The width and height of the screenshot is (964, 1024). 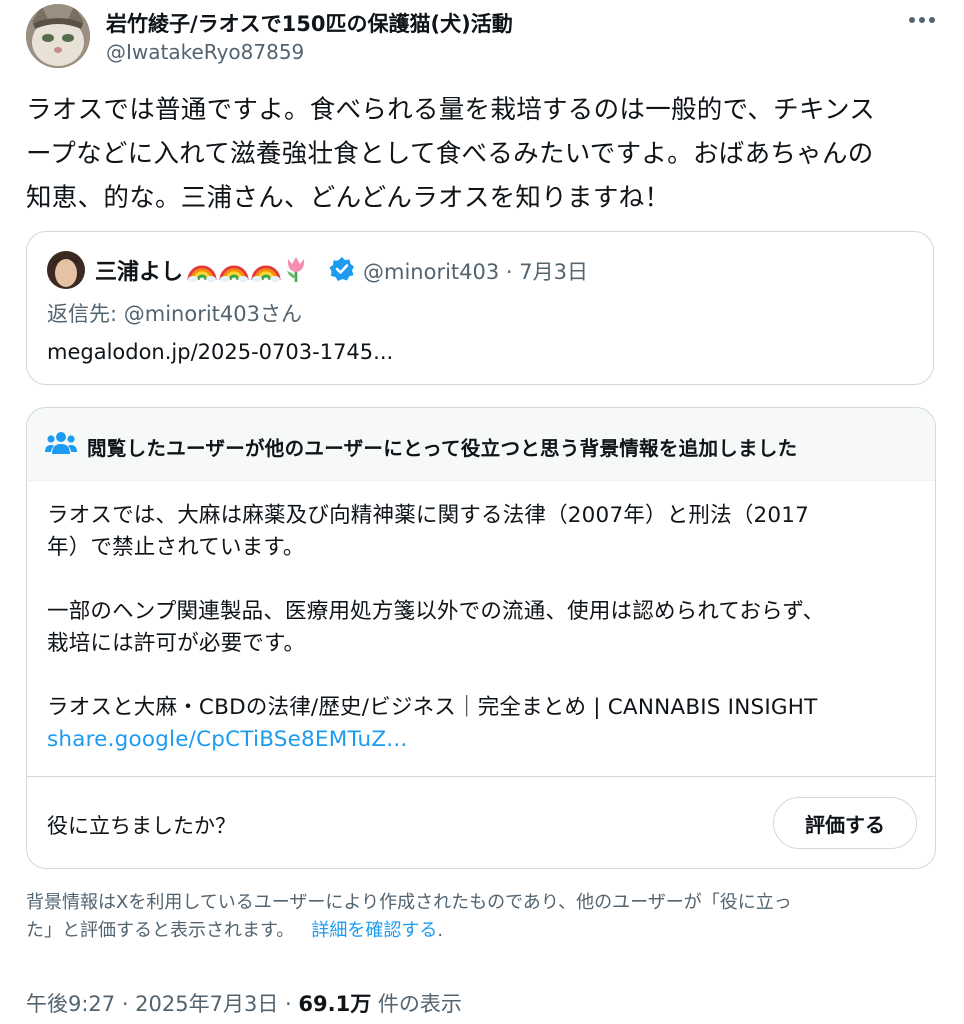 I want to click on note-text-line: 栽培には許可が必要です。, so click(x=176, y=643).